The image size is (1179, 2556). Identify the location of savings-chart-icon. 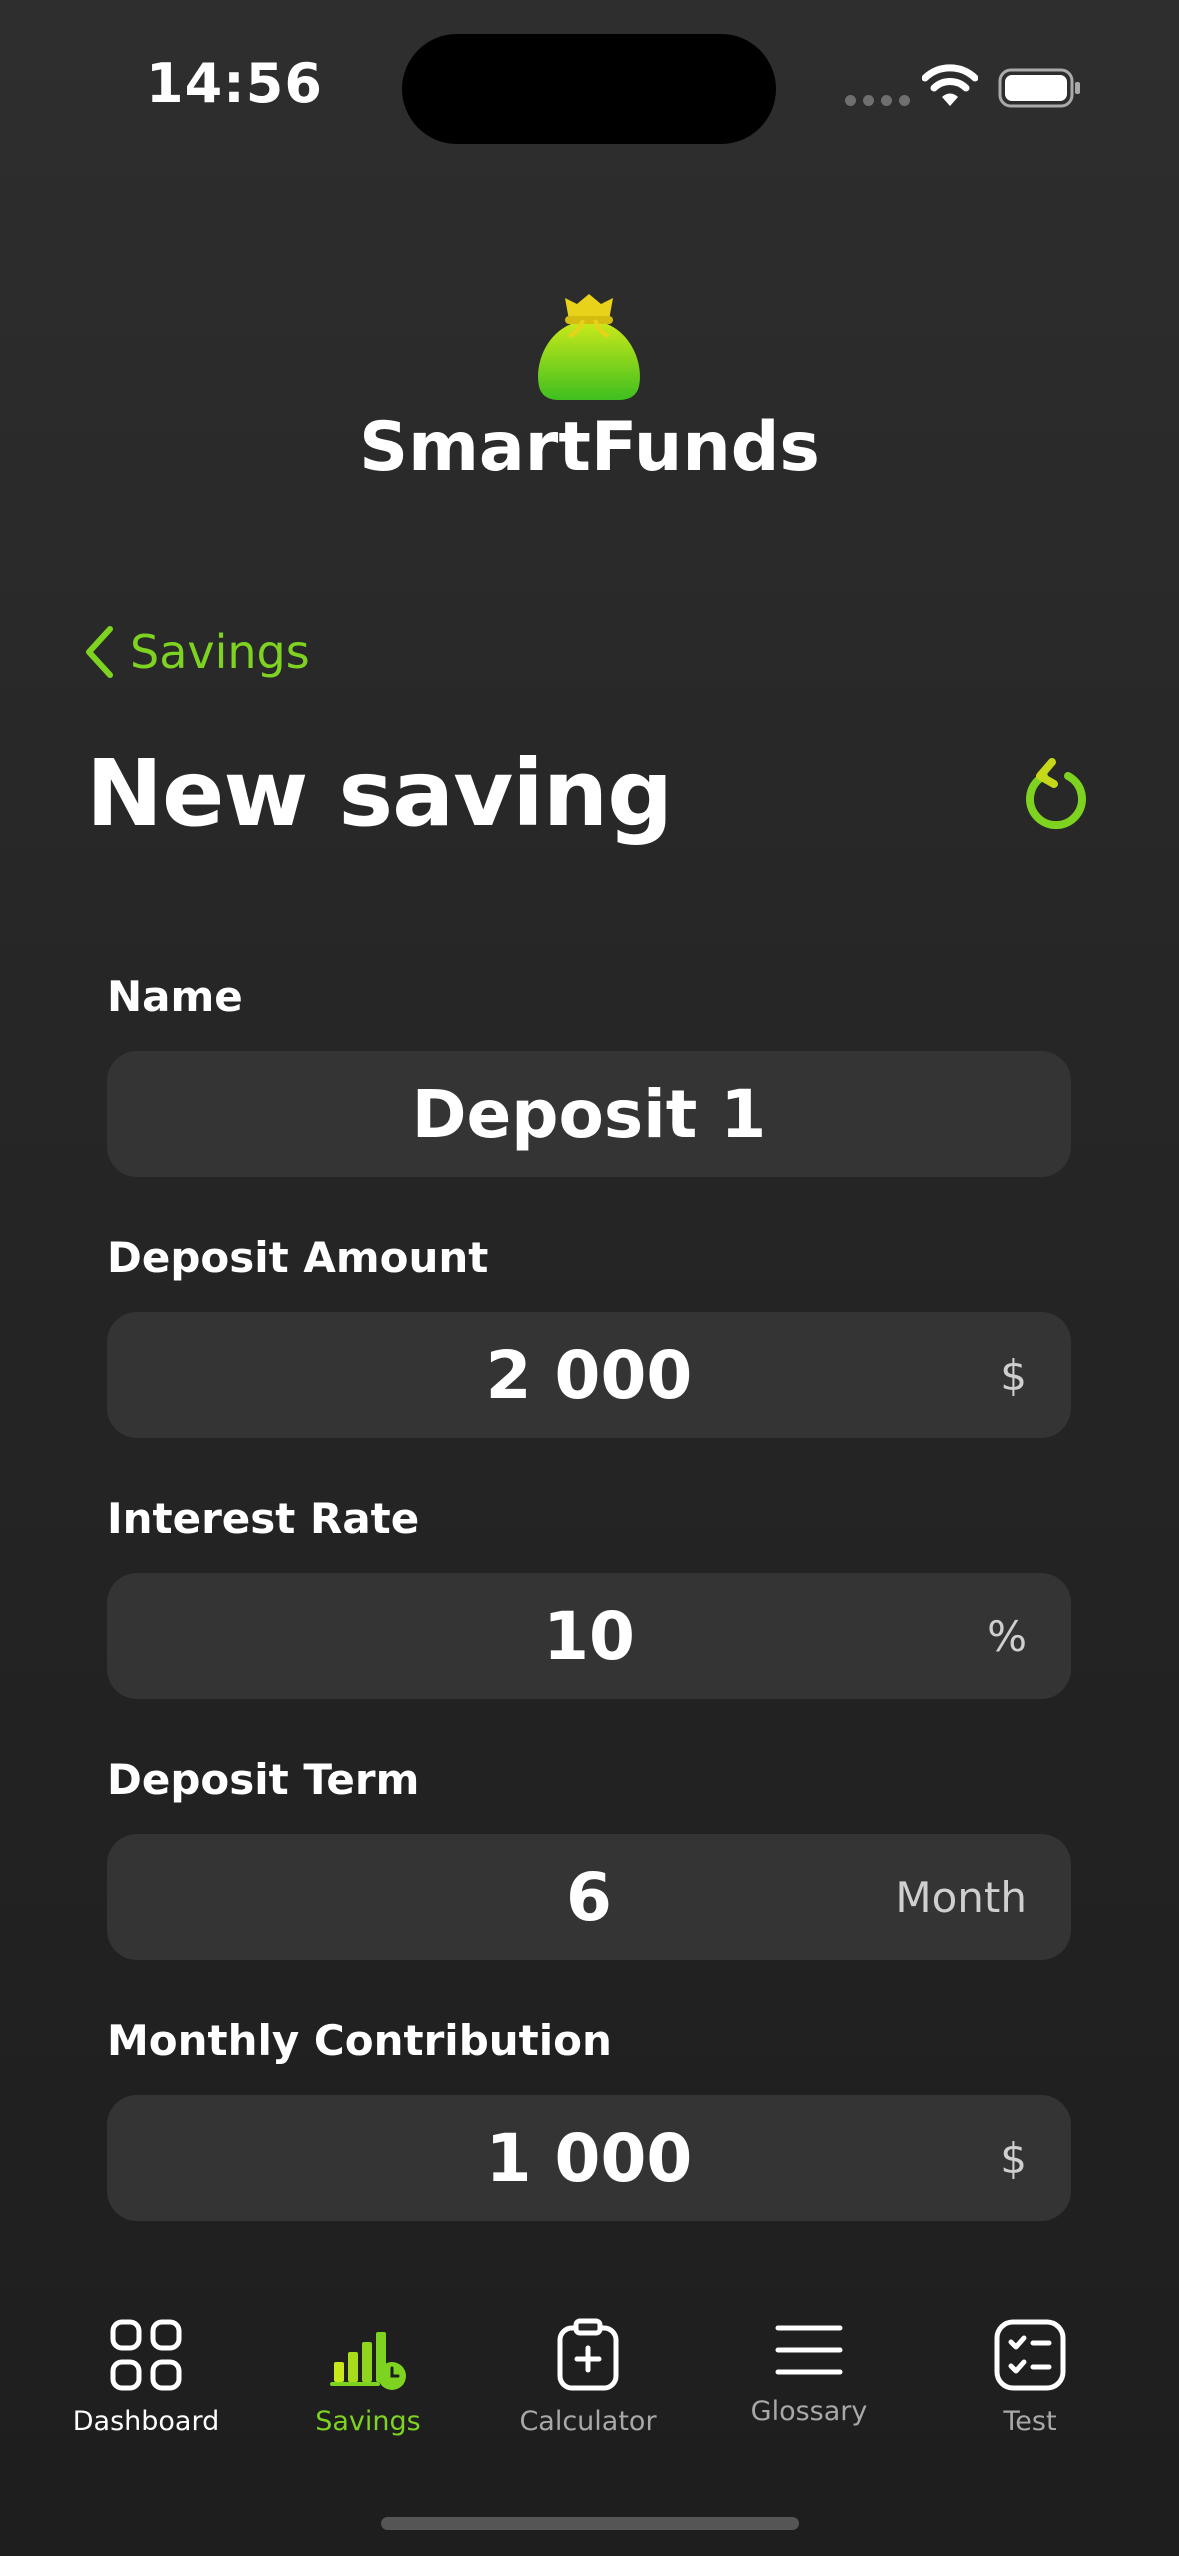
(368, 2361).